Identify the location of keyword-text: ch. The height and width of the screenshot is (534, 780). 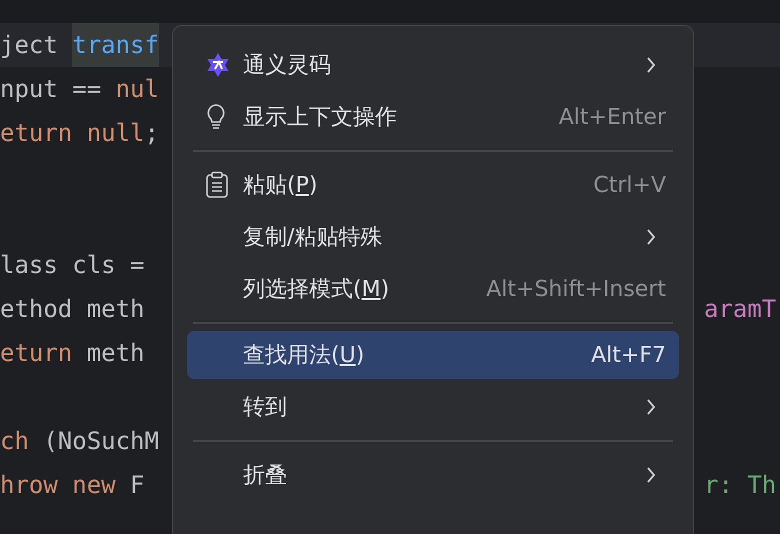
(14, 441).